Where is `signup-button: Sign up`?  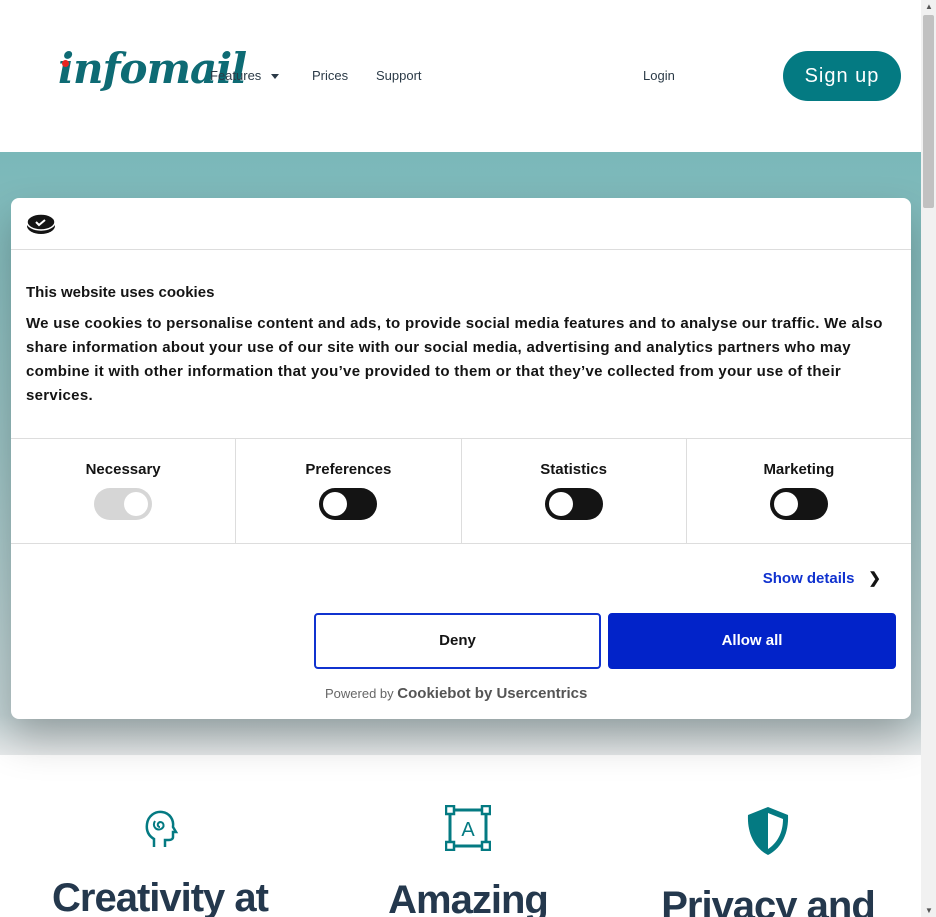
signup-button: Sign up is located at coordinates (842, 76).